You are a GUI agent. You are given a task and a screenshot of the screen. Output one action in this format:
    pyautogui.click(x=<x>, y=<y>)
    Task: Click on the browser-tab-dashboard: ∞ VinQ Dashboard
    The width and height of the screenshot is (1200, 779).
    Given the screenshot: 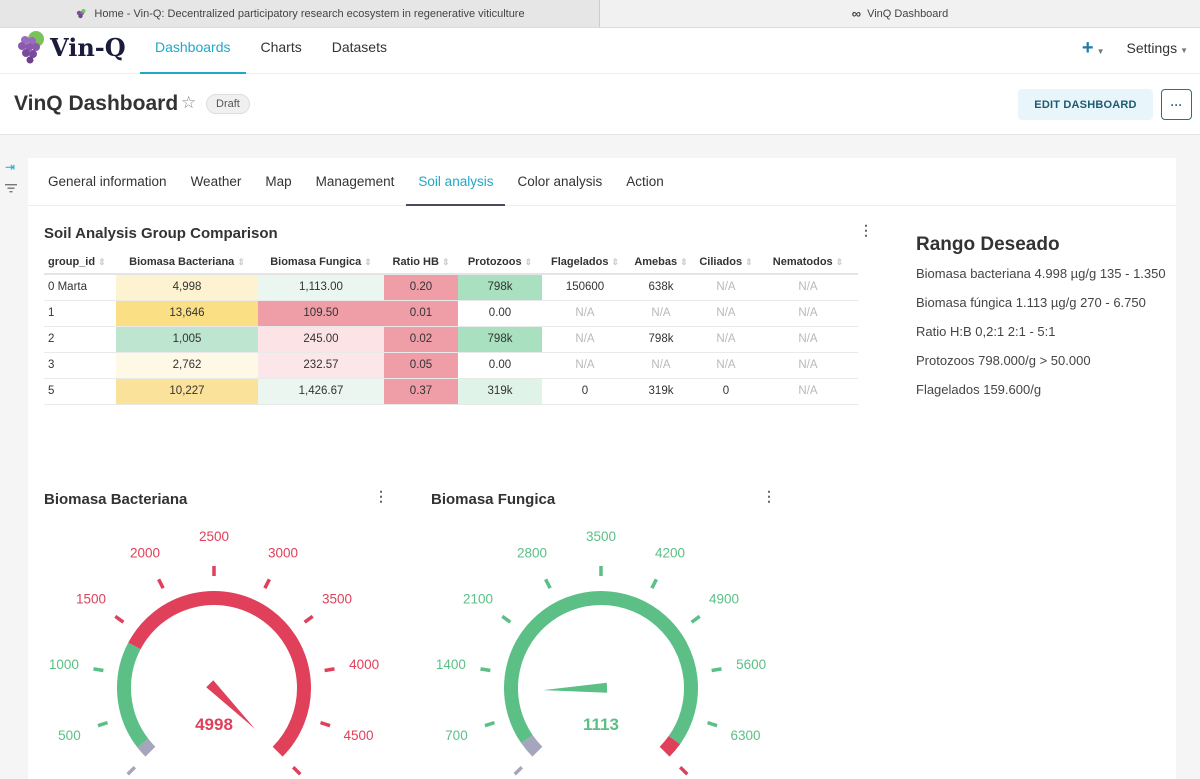 What is the action you would take?
    pyautogui.click(x=900, y=13)
    